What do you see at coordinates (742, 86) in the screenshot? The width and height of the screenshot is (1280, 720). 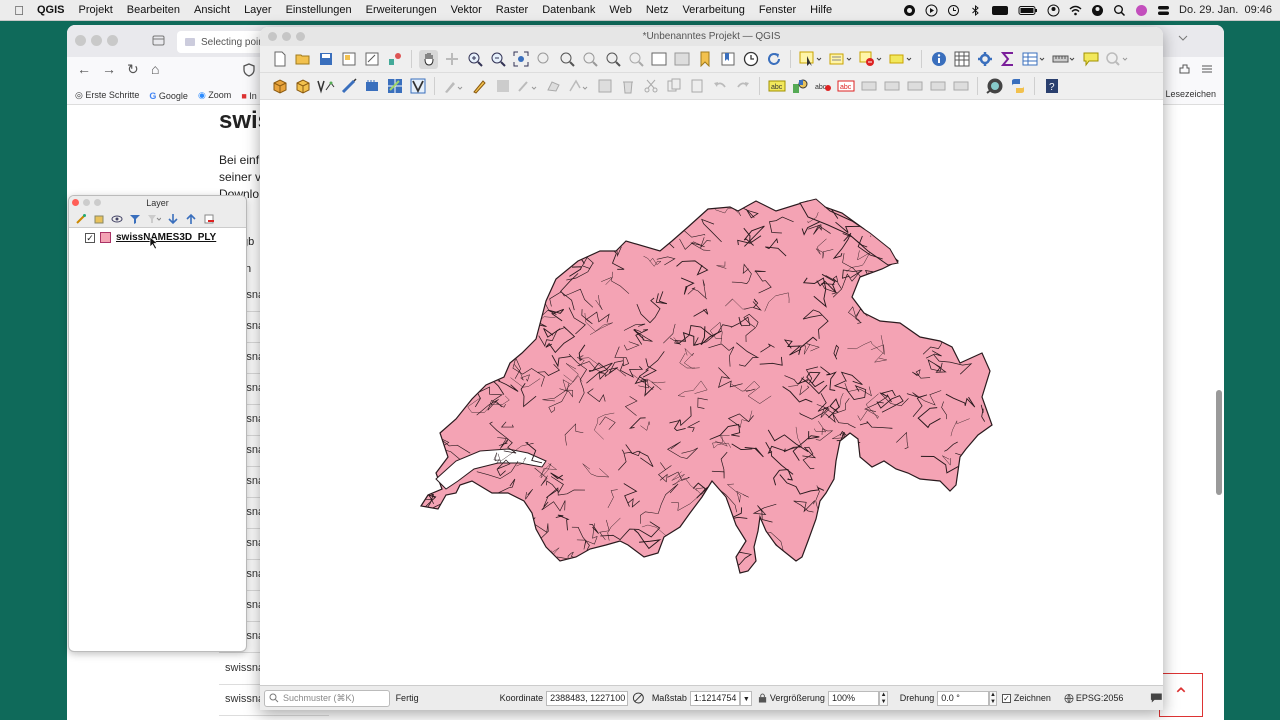 I see `redo-icon` at bounding box center [742, 86].